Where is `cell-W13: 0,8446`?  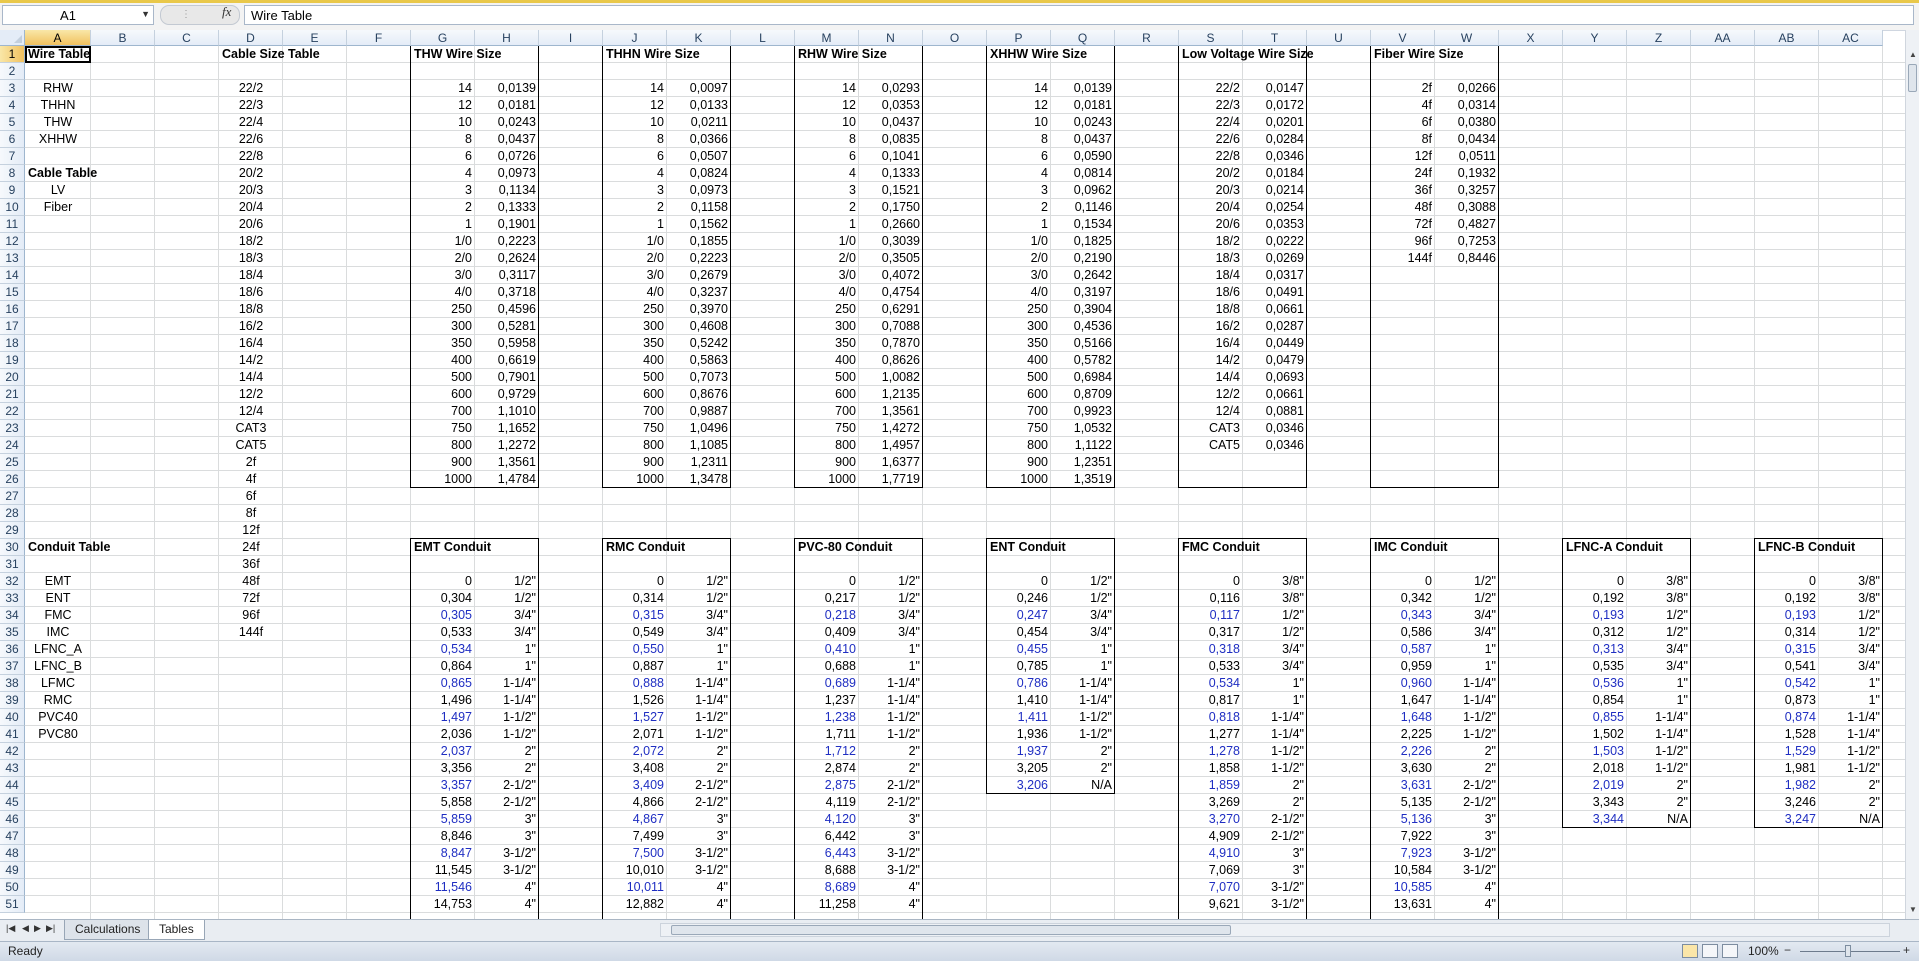
cell-W13: 0,8446 is located at coordinates (1467, 258).